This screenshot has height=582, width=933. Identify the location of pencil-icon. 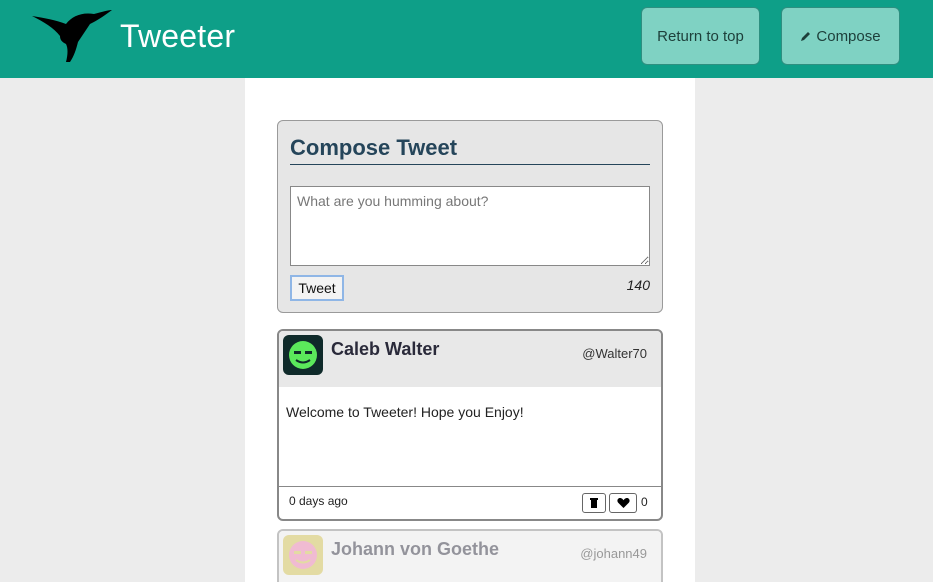
(806, 36).